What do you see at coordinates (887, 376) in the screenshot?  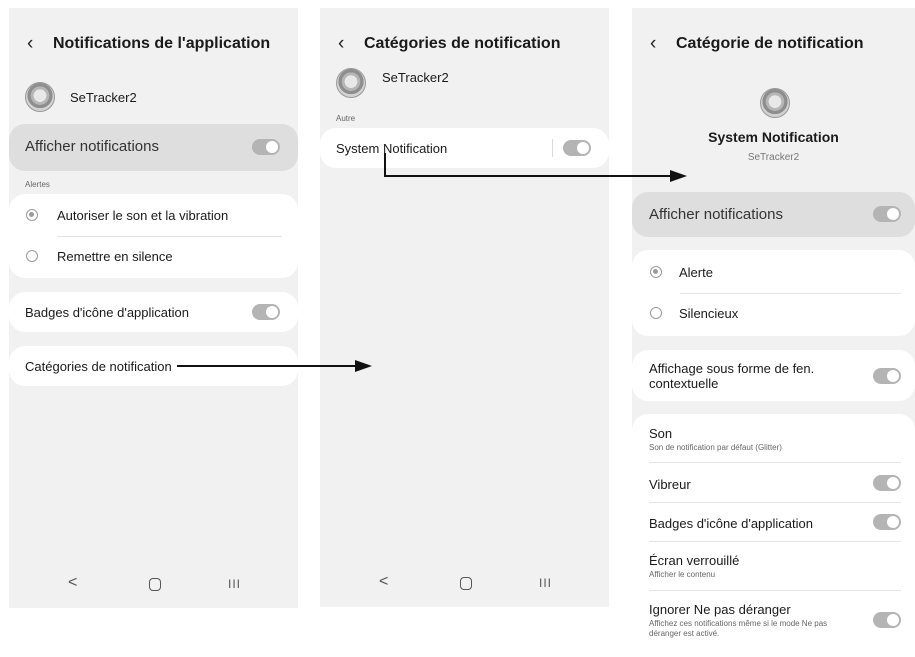 I see `popup-toggle` at bounding box center [887, 376].